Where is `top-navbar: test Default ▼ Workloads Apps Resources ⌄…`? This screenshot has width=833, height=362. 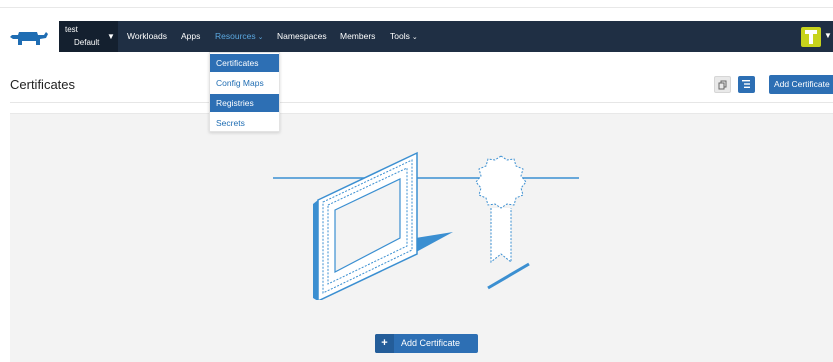
top-navbar: test Default ▼ Workloads Apps Resources ⌄… is located at coordinates (446, 36).